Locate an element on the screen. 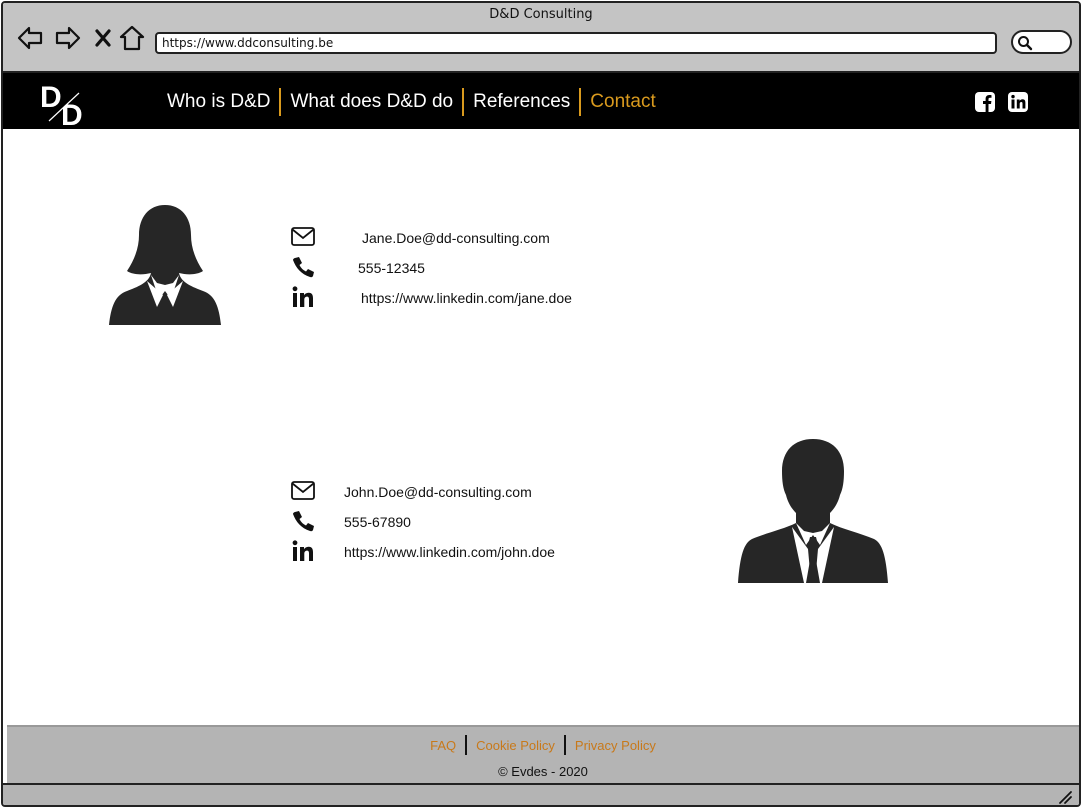  email-value: Jane.Doe@dd-consulting.com is located at coordinates (456, 238).